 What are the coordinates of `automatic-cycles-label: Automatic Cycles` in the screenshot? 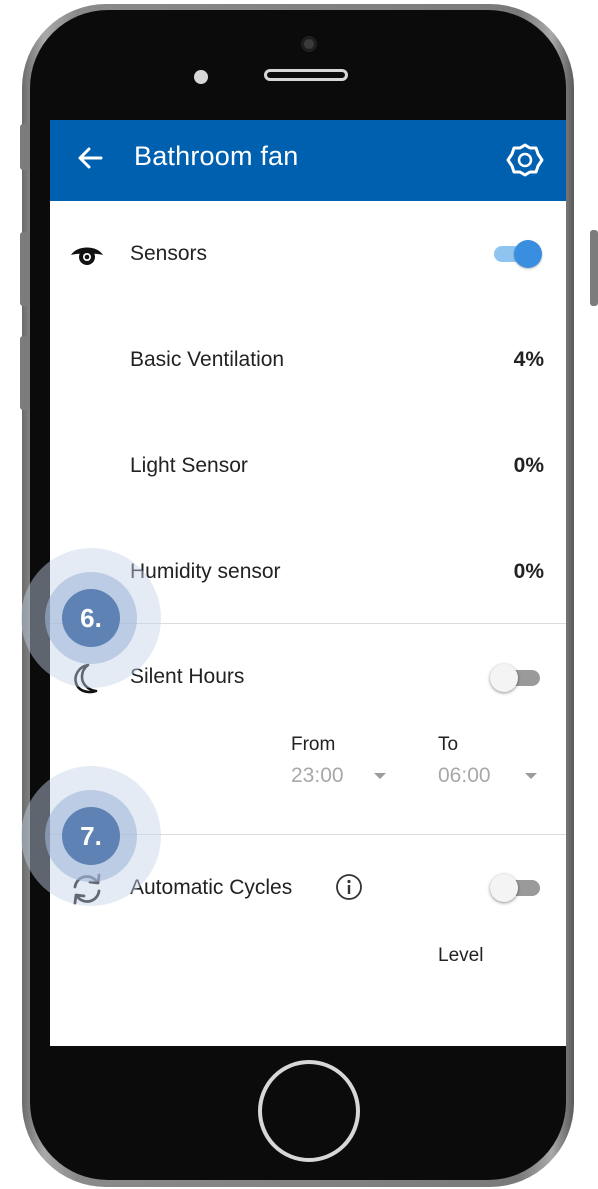 It's located at (211, 887).